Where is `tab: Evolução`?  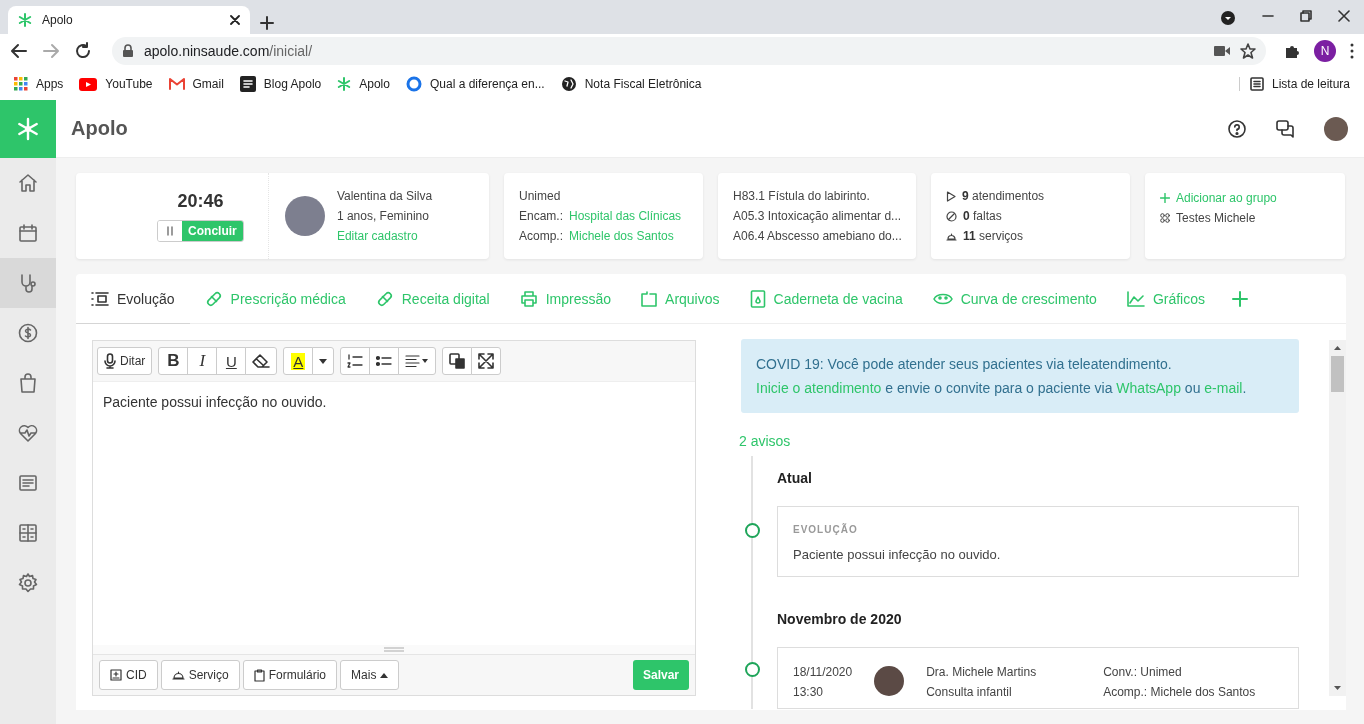
tab: Evolução is located at coordinates (133, 299).